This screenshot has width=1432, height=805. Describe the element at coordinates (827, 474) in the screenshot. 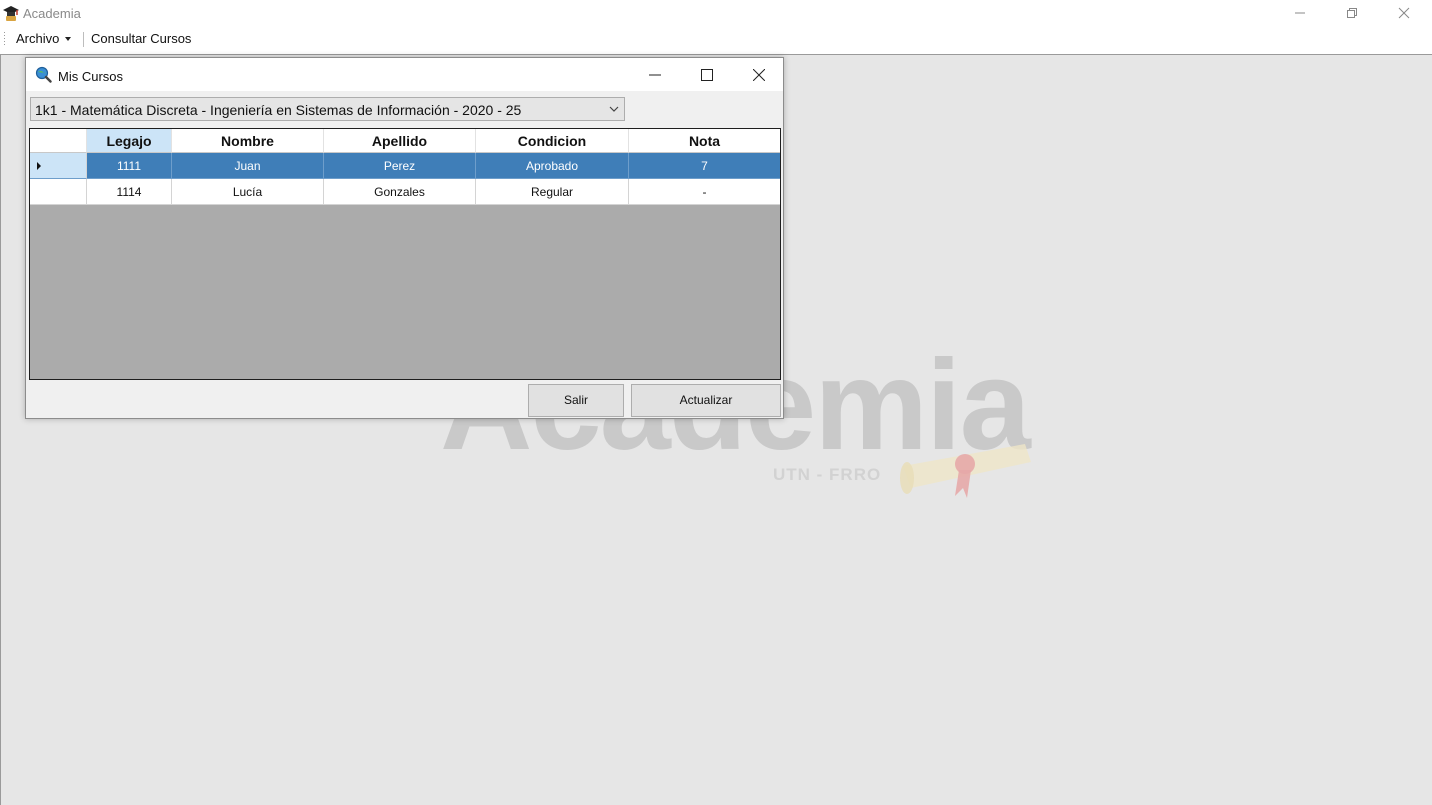

I see `watermark-subtitle: UTN - FRRO` at that location.